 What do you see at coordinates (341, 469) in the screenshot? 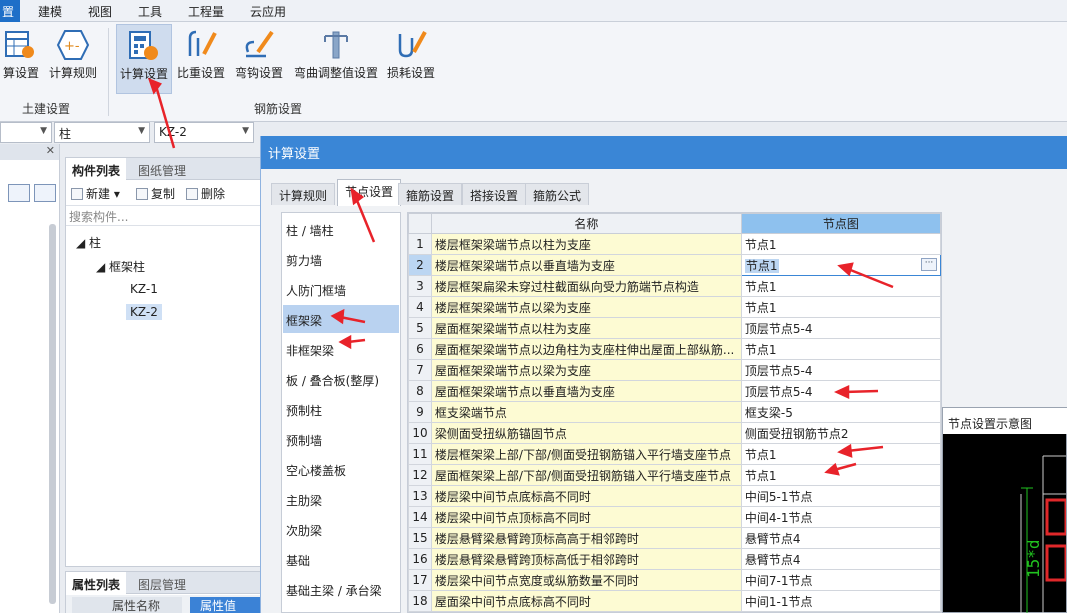
I see `category-hollow-slab: 空心楼盖板` at bounding box center [341, 469].